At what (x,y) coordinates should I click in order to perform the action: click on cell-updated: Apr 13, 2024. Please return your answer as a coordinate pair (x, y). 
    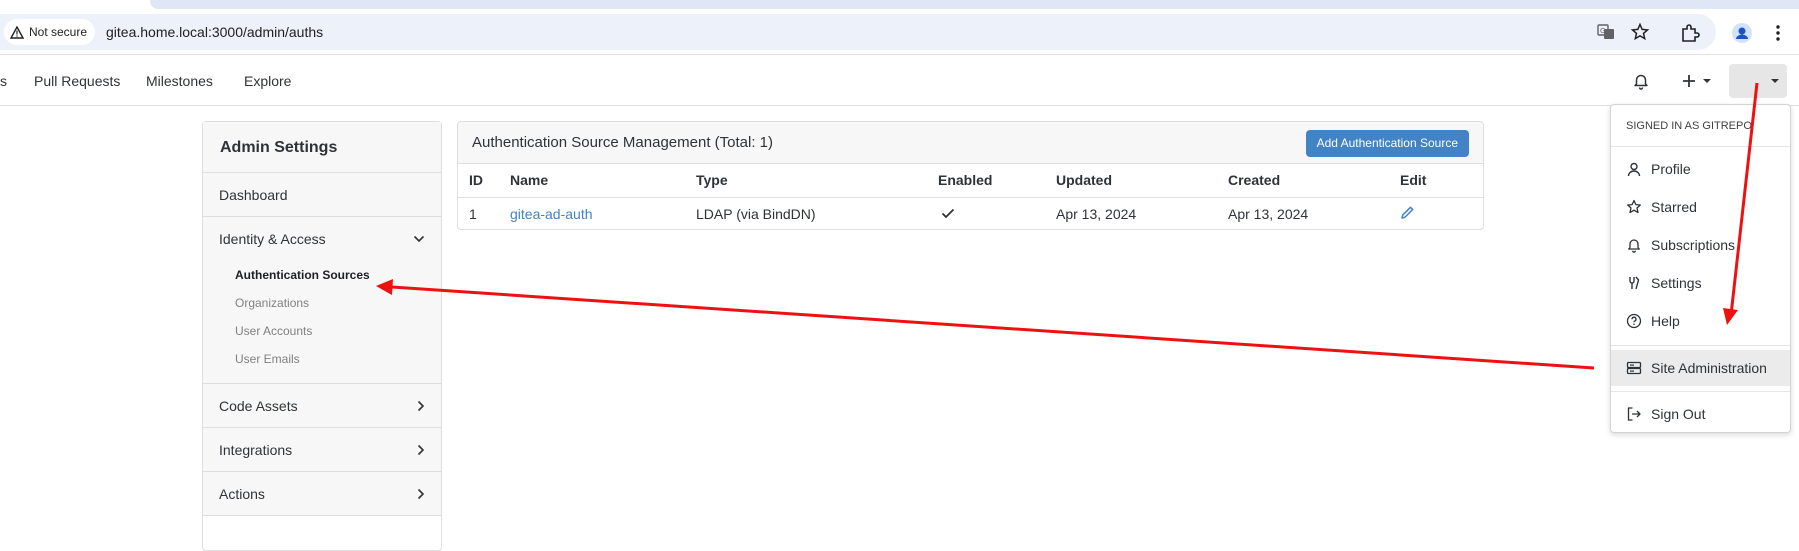
    Looking at the image, I should click on (1096, 213).